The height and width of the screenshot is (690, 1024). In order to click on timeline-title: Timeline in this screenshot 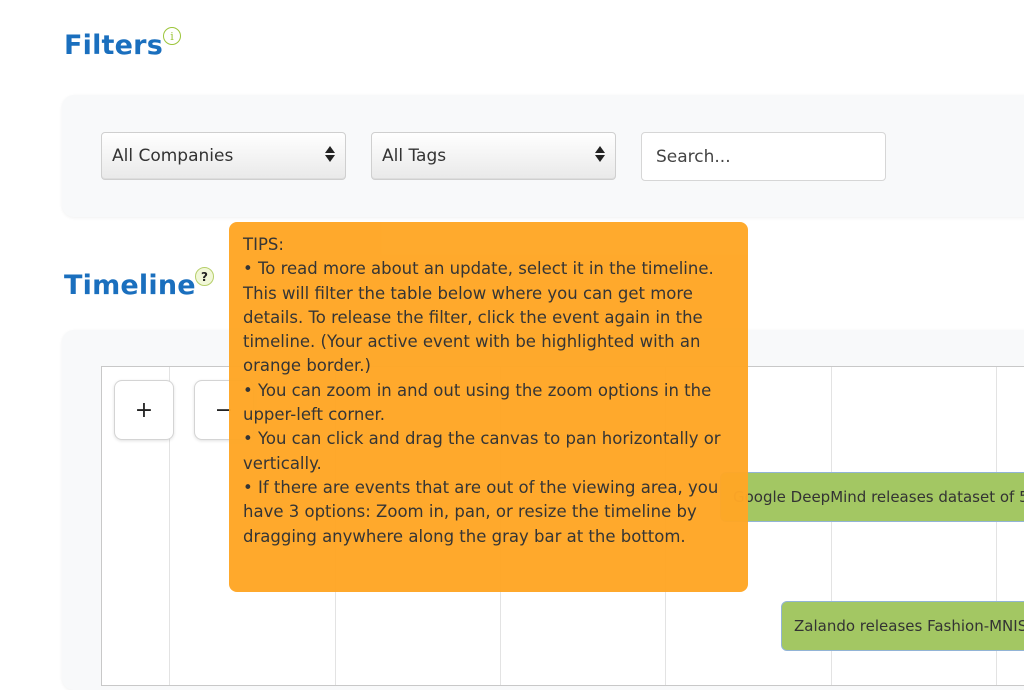, I will do `click(130, 285)`.